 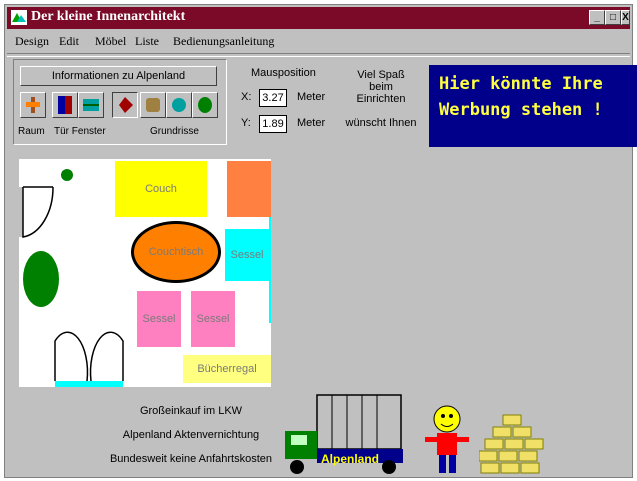 What do you see at coordinates (273, 124) in the screenshot?
I see `y-coordinate-field: 1.89` at bounding box center [273, 124].